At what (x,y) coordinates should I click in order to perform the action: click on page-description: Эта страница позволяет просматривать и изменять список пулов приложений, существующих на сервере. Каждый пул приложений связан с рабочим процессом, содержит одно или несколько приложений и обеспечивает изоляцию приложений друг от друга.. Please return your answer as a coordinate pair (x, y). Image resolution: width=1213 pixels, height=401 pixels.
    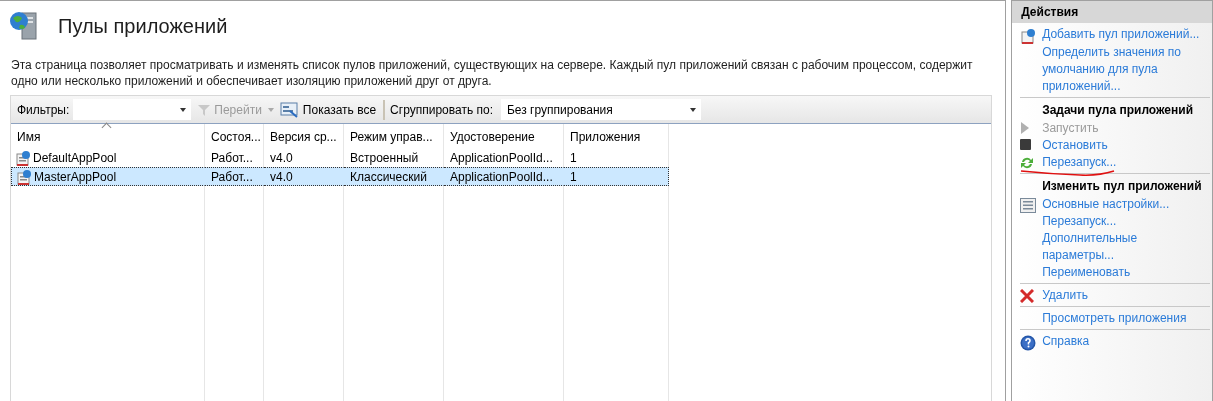
    Looking at the image, I should click on (492, 73).